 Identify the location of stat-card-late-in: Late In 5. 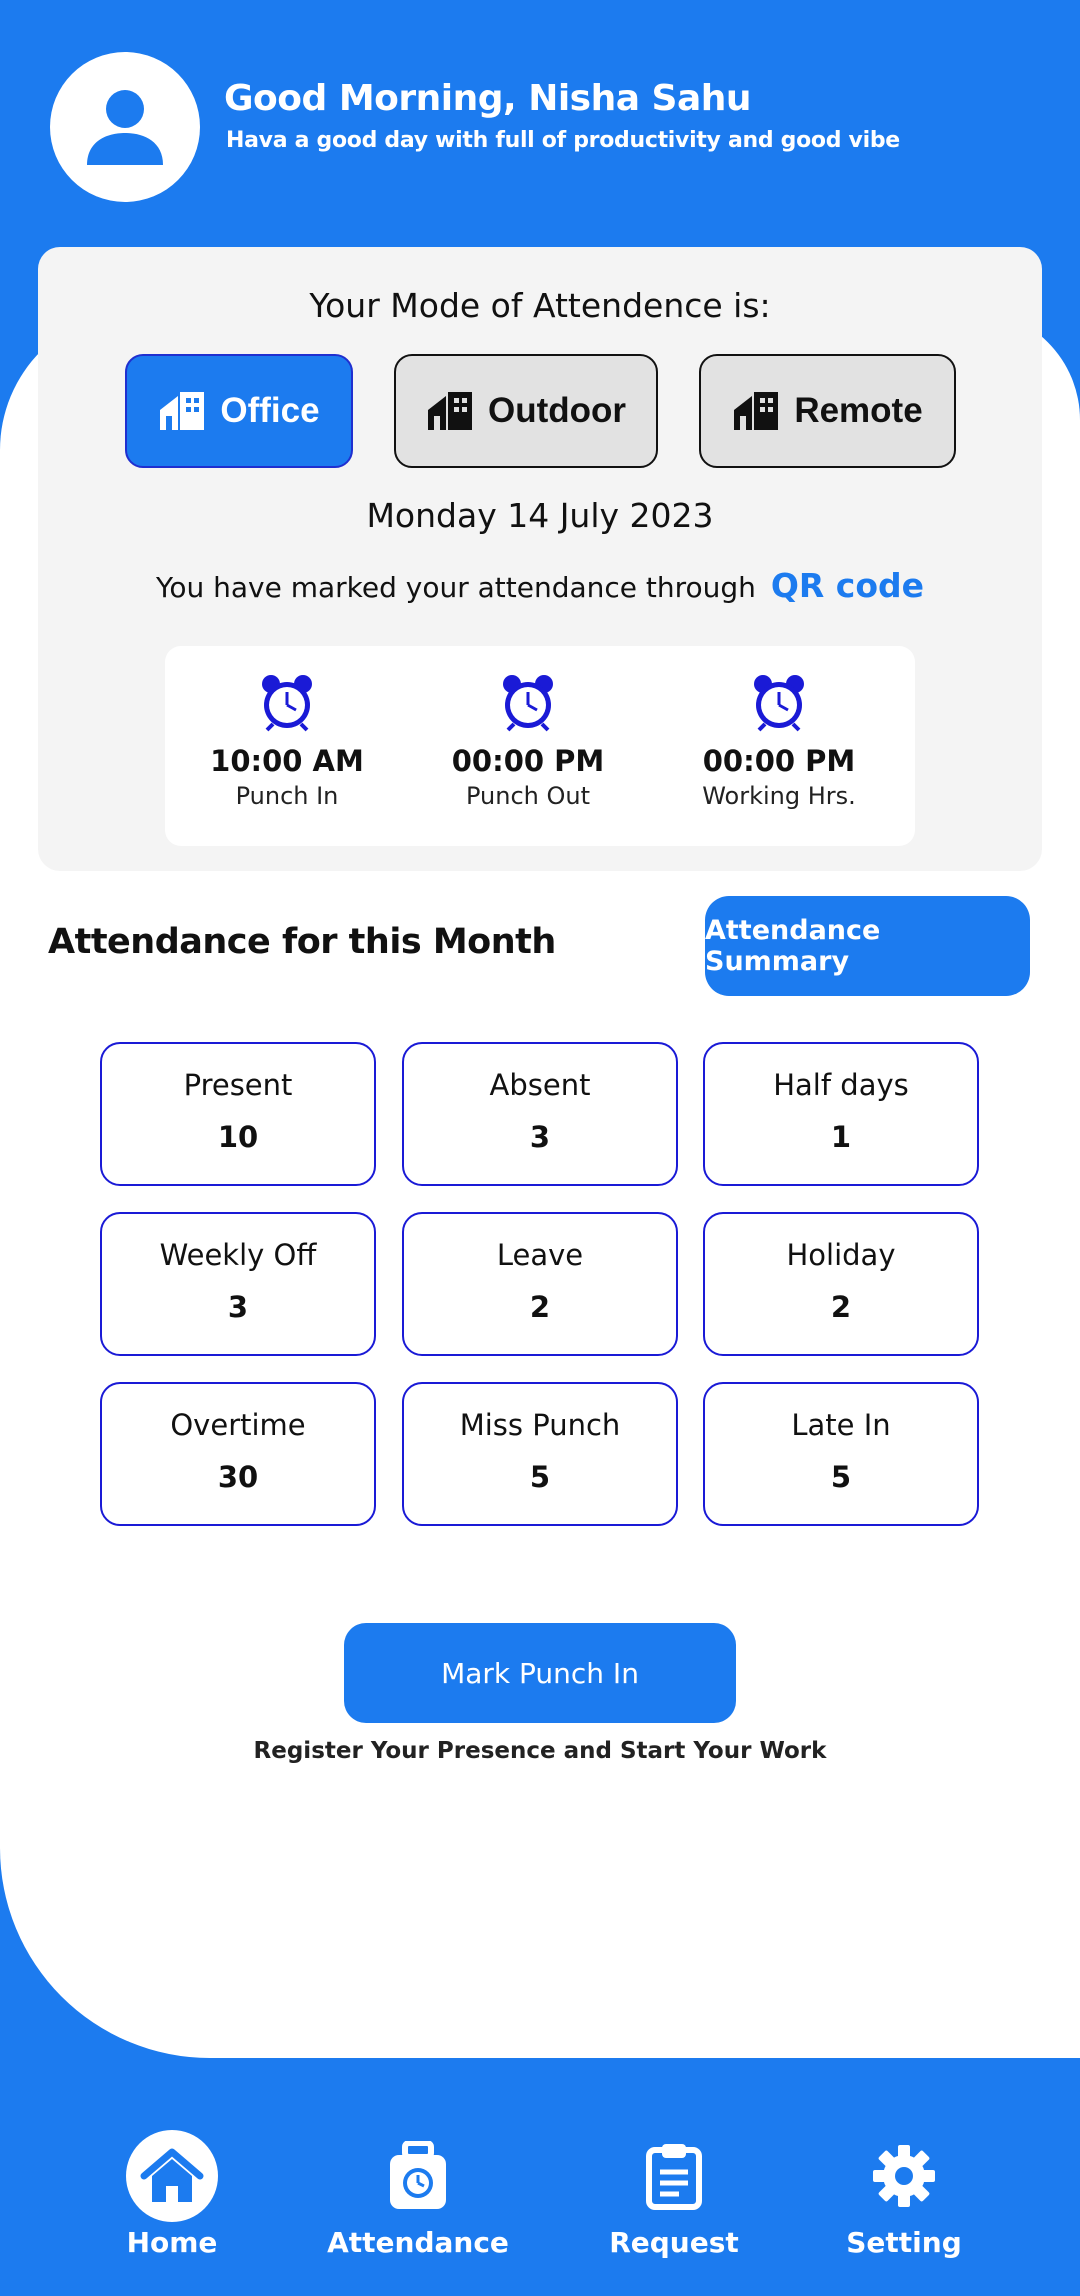
(841, 1454).